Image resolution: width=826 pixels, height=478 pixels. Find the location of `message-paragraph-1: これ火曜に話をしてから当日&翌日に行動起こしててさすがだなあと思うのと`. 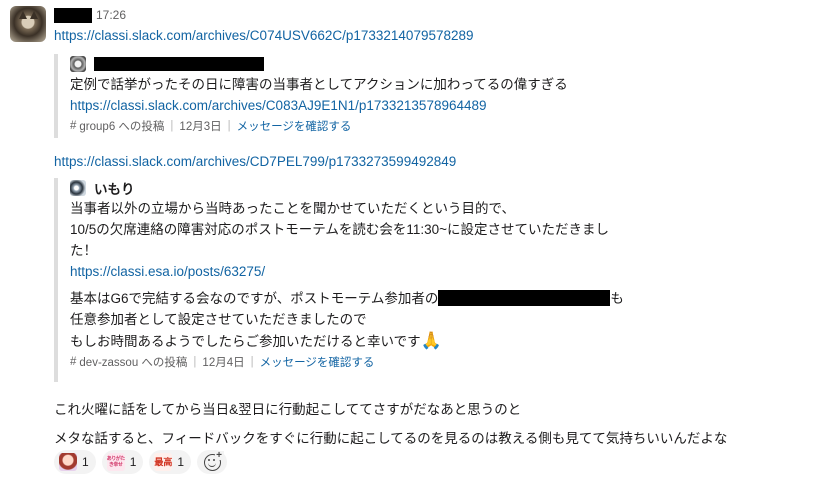

message-paragraph-1: これ火曜に話をしてから当日&翌日に行動起こしててさすがだなあと思うのと is located at coordinates (288, 409).